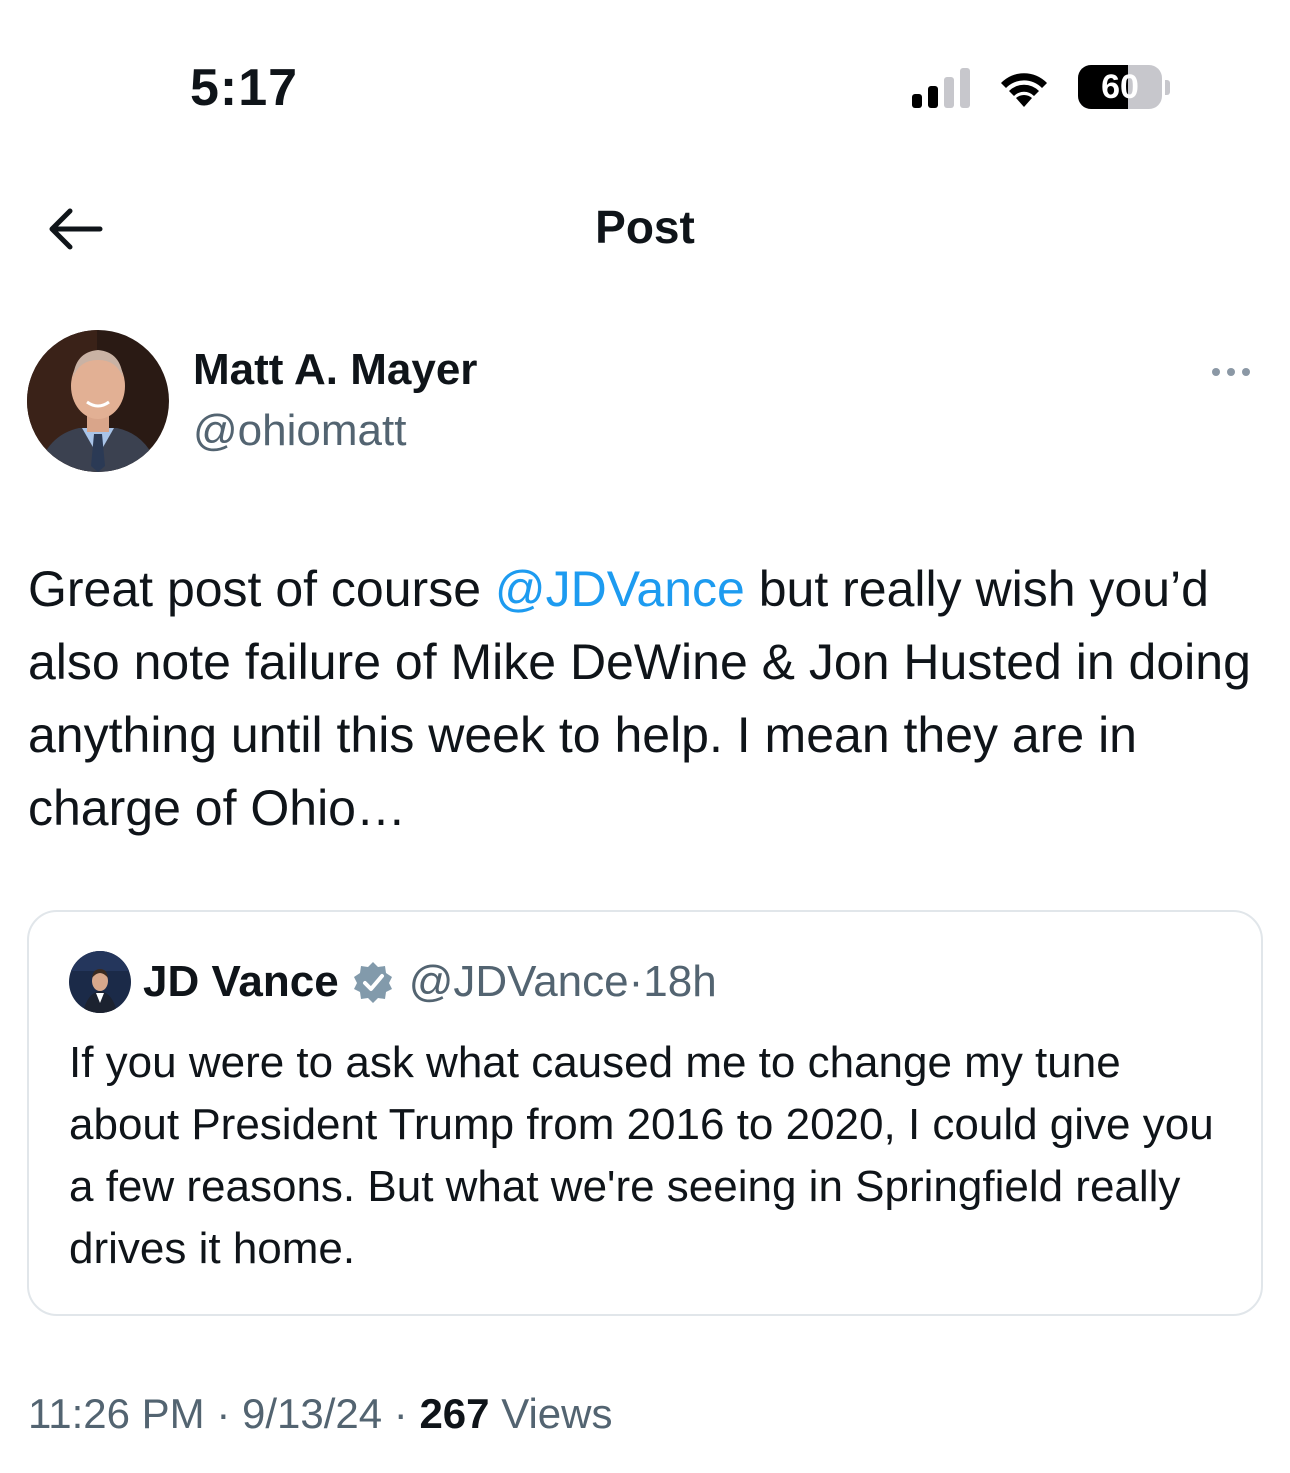 This screenshot has height=1473, width=1290. Describe the element at coordinates (299, 431) in the screenshot. I see `author-handle: @ohiomatt` at that location.